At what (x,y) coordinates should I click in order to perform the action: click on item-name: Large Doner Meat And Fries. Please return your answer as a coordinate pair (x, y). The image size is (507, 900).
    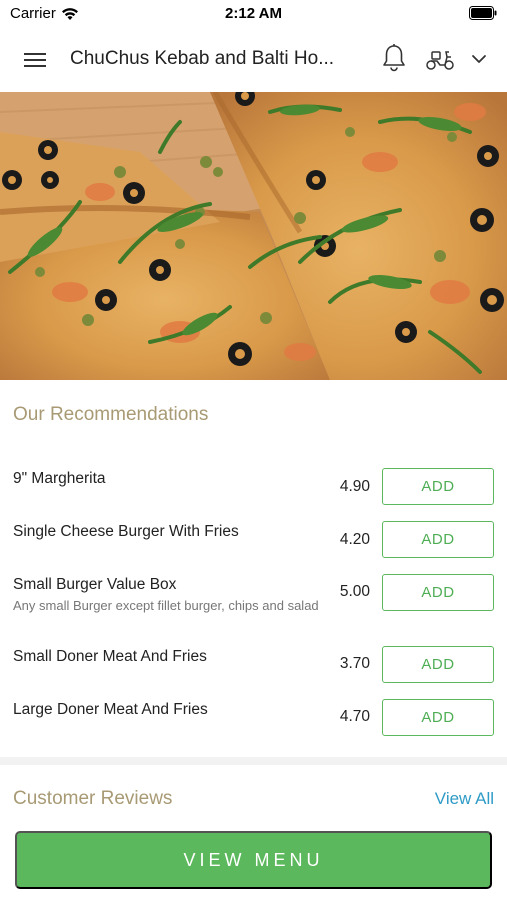
    Looking at the image, I should click on (110, 709).